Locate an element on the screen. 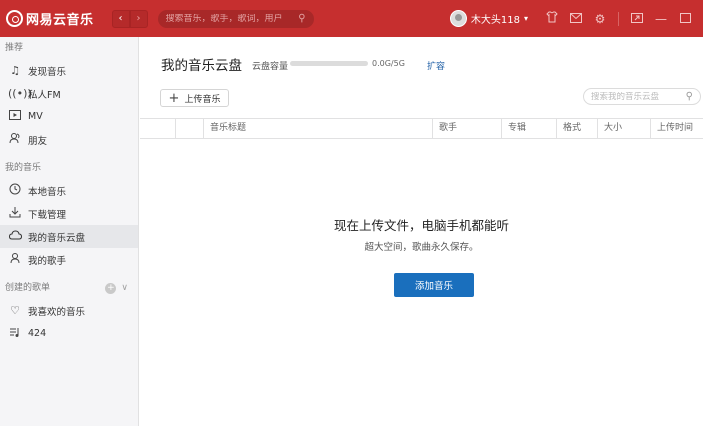 Image resolution: width=703 pixels, height=426 pixels. download-icon is located at coordinates (15, 213).